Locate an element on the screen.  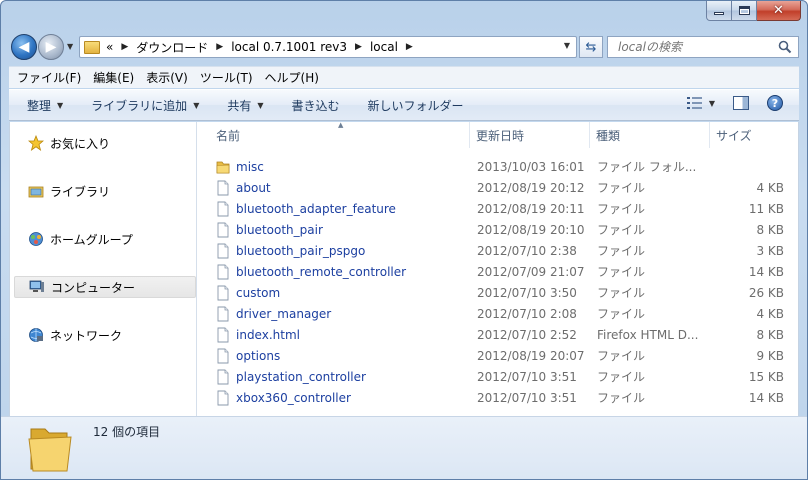
file-name: xbox360_controller is located at coordinates (293, 397).